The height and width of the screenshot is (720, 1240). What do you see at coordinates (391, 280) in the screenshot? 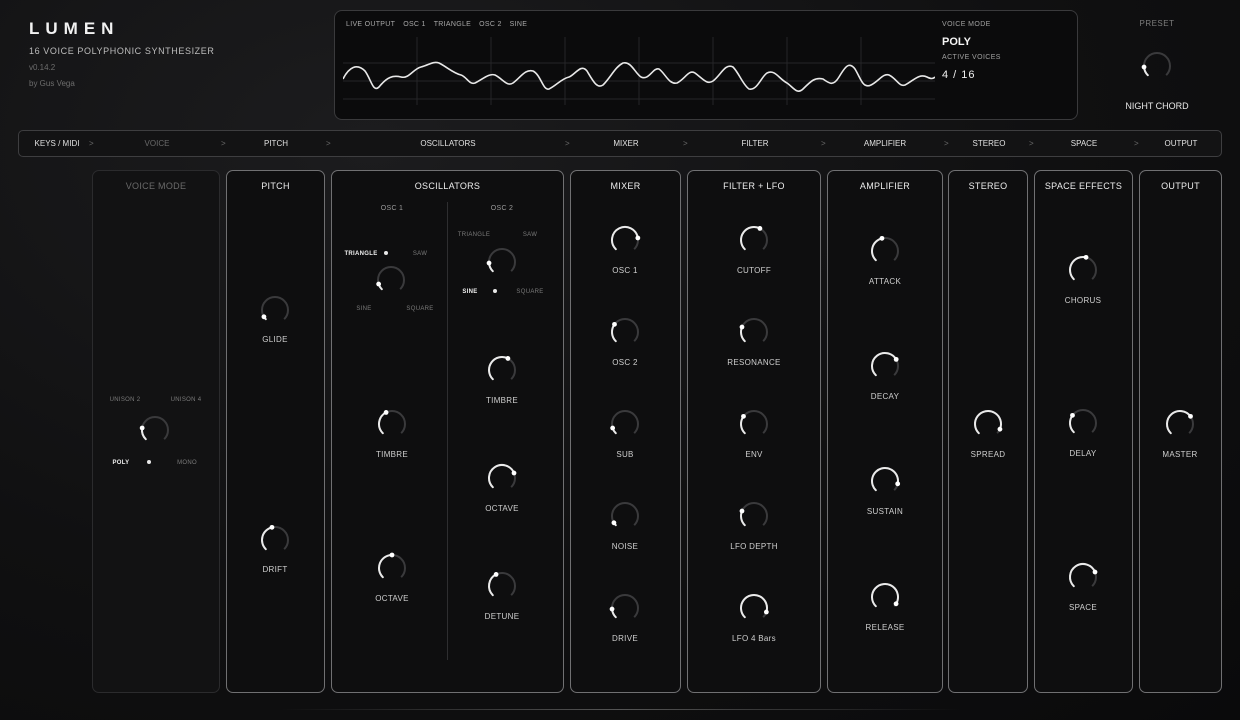
I see `osc1-wave-knob` at bounding box center [391, 280].